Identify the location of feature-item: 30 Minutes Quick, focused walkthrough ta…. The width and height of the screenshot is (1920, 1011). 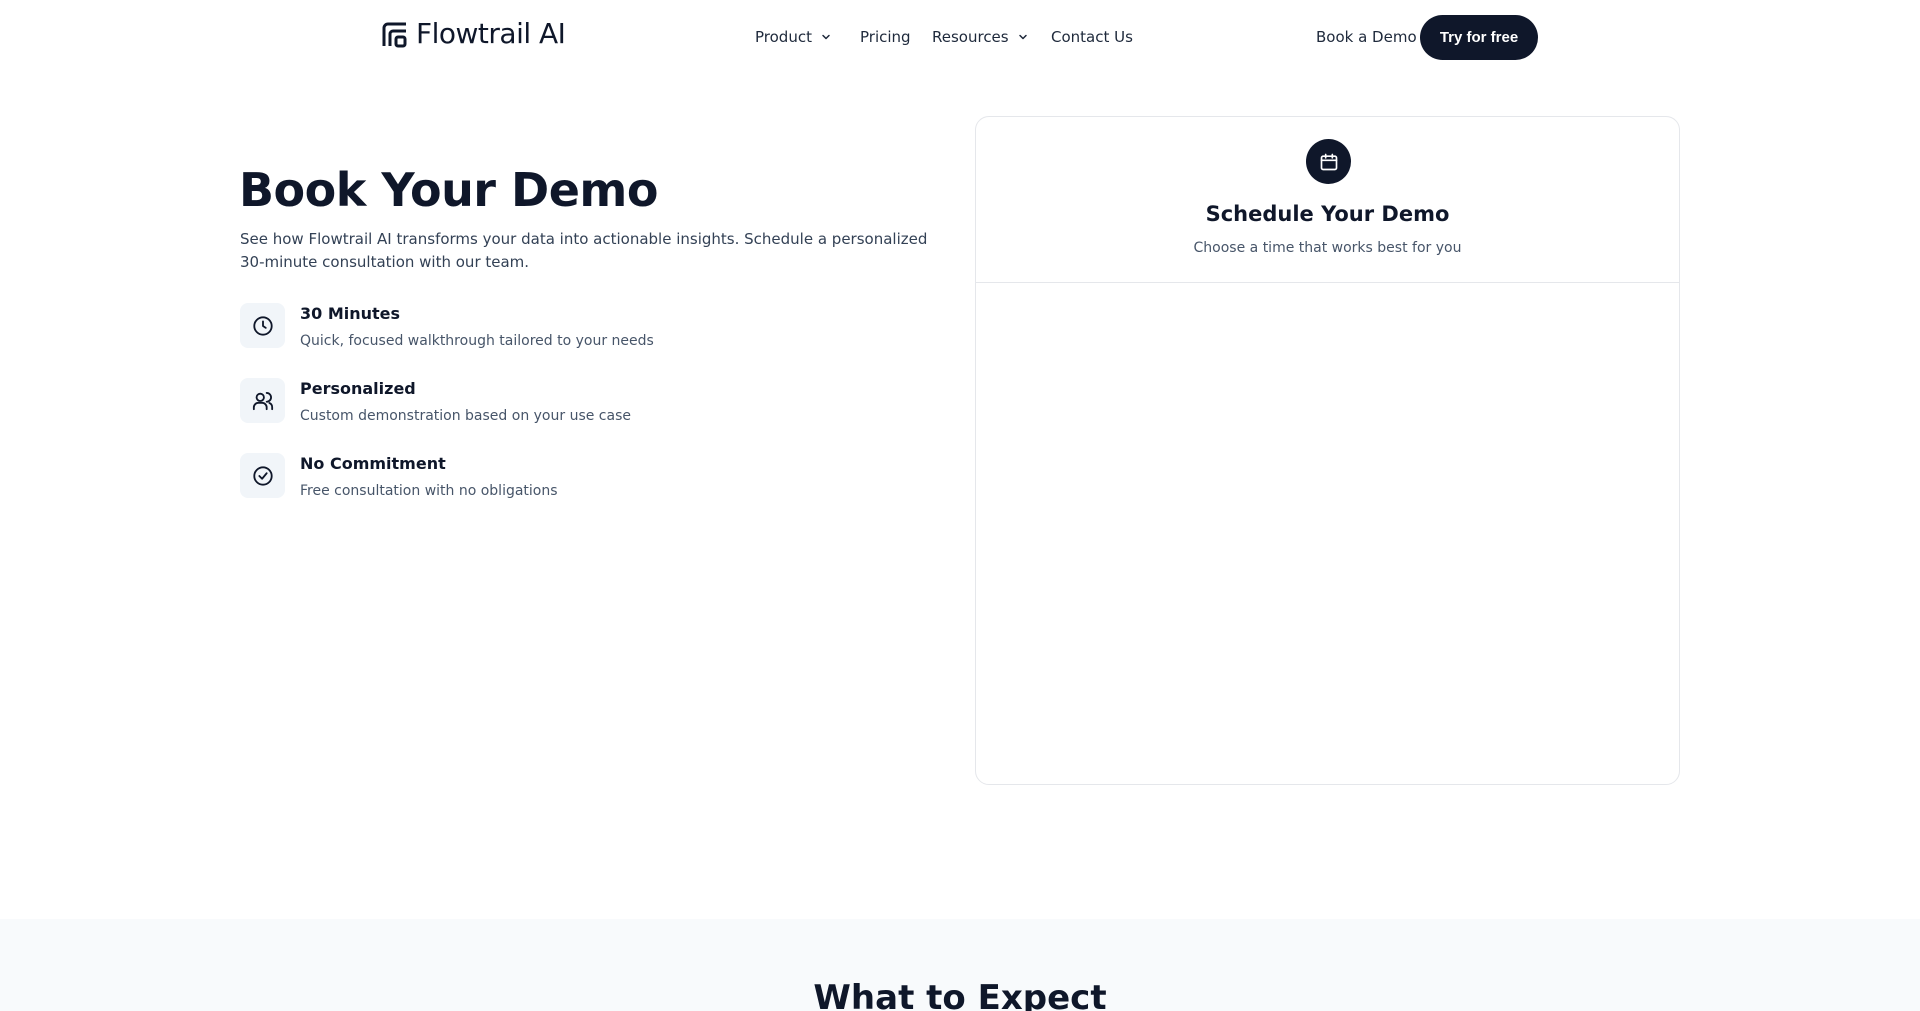
(540, 326).